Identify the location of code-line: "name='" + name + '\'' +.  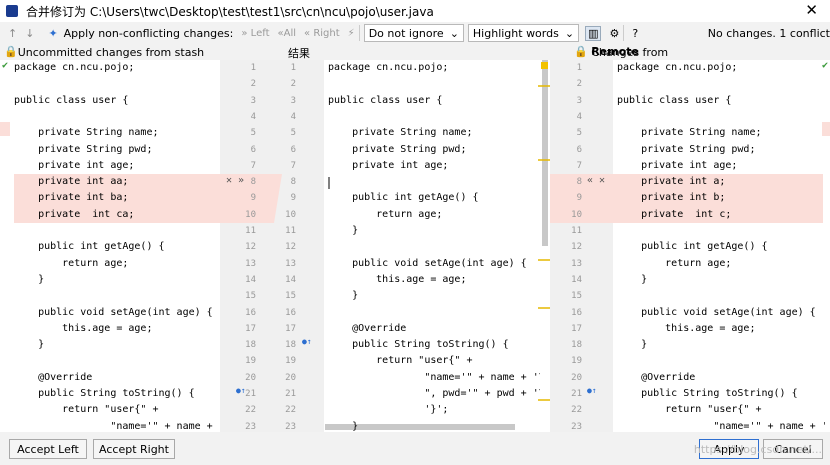
(482, 377).